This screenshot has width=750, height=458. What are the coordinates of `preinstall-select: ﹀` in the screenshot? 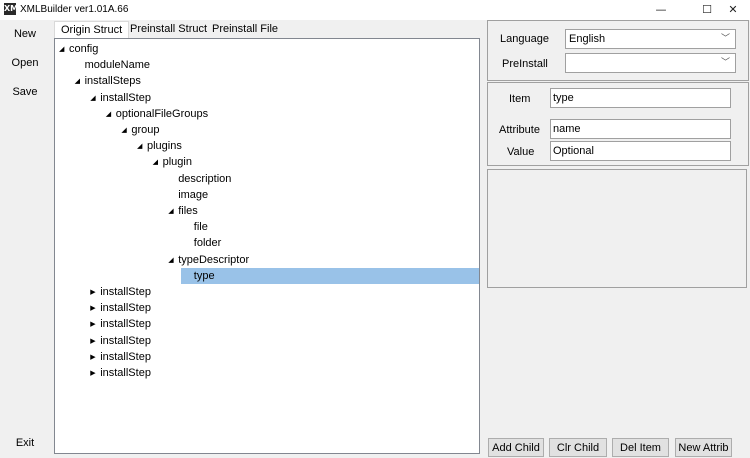 It's located at (650, 63).